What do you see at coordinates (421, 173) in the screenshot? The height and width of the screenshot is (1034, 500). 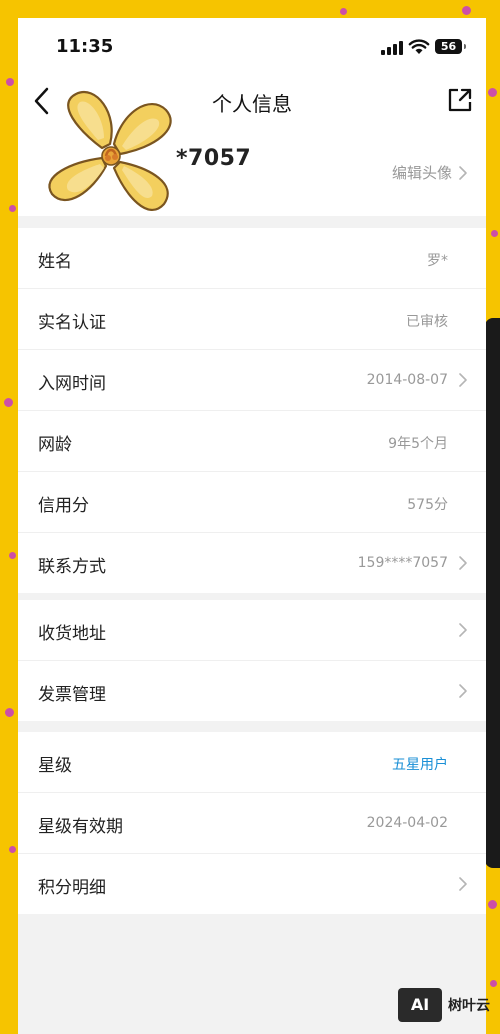 I see `edit-avatar-label: 编辑头像` at bounding box center [421, 173].